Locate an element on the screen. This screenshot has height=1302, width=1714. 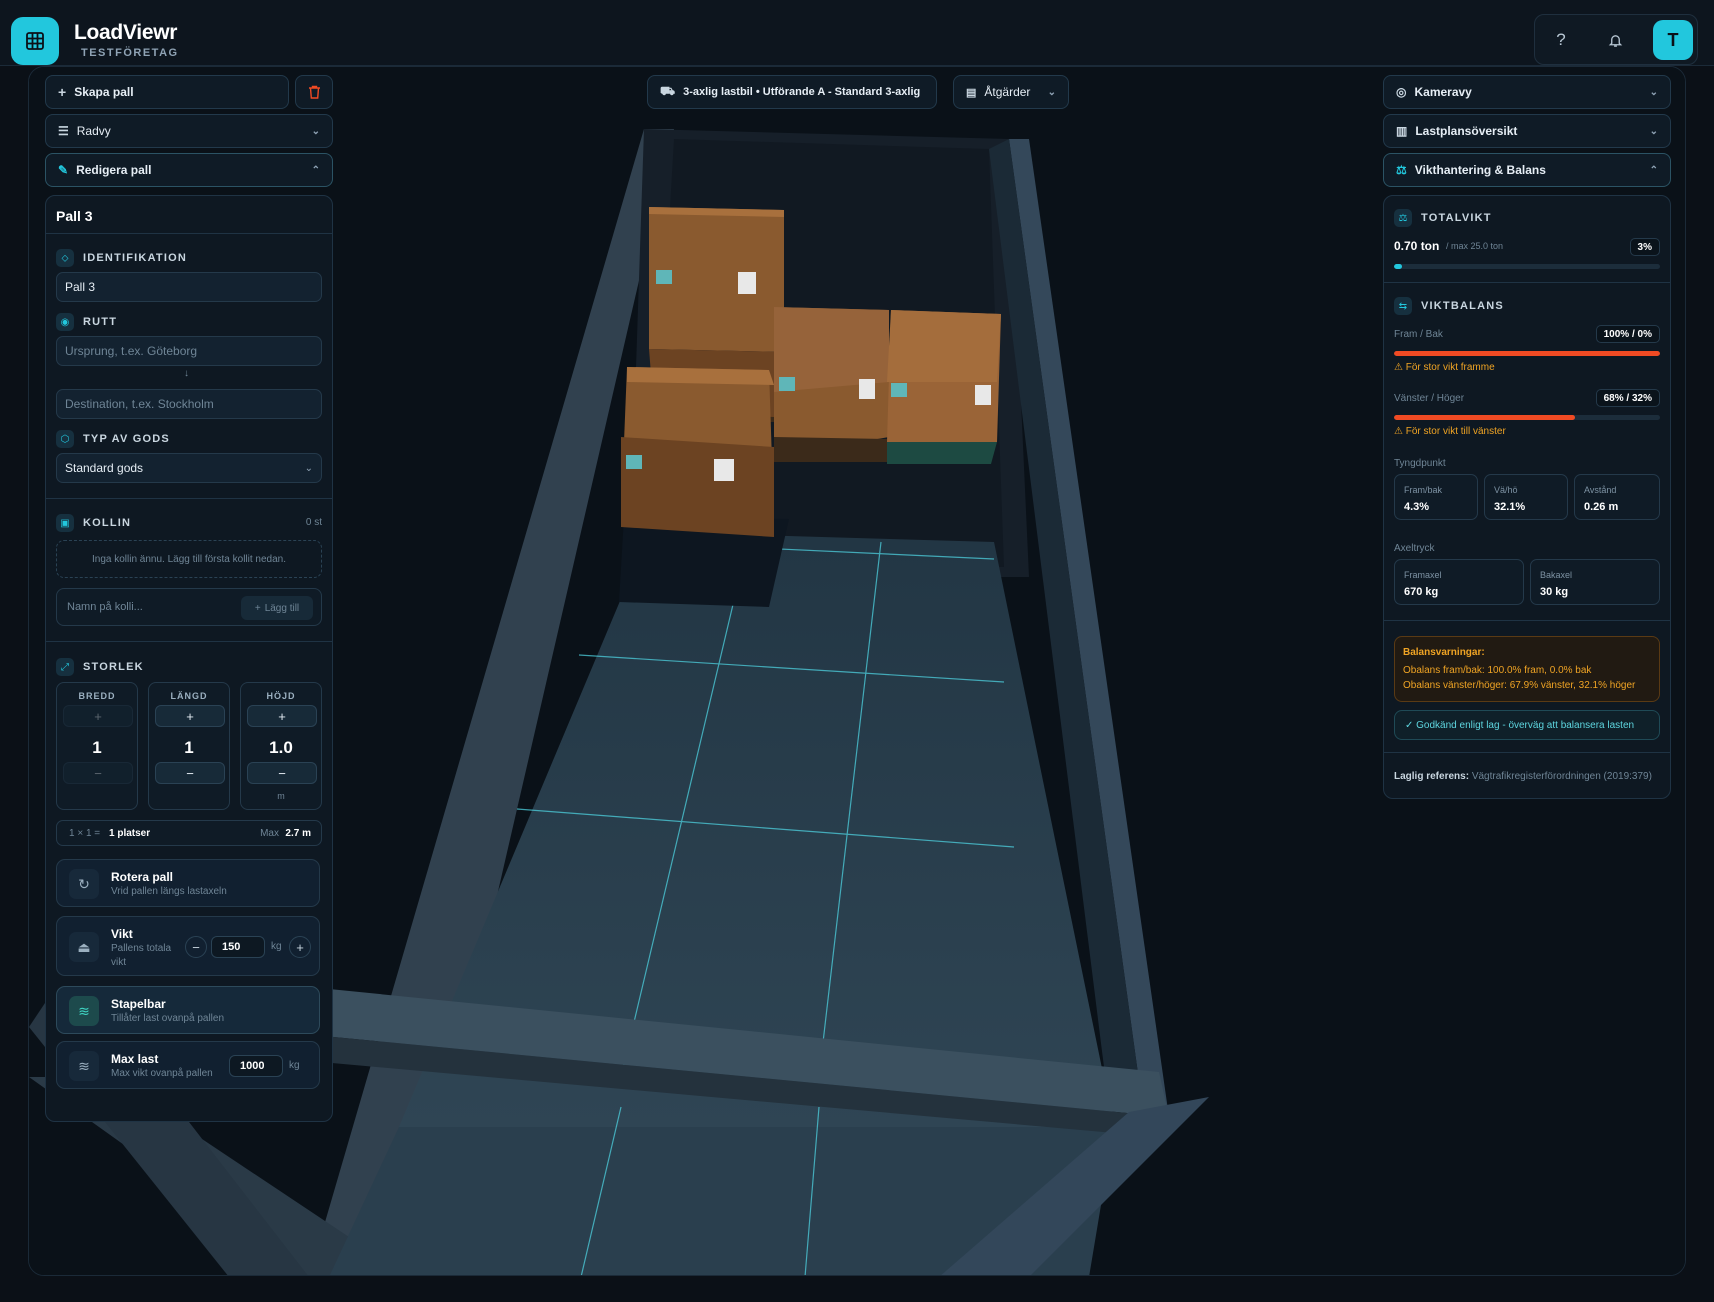
save-icon: ▤ is located at coordinates (971, 92).